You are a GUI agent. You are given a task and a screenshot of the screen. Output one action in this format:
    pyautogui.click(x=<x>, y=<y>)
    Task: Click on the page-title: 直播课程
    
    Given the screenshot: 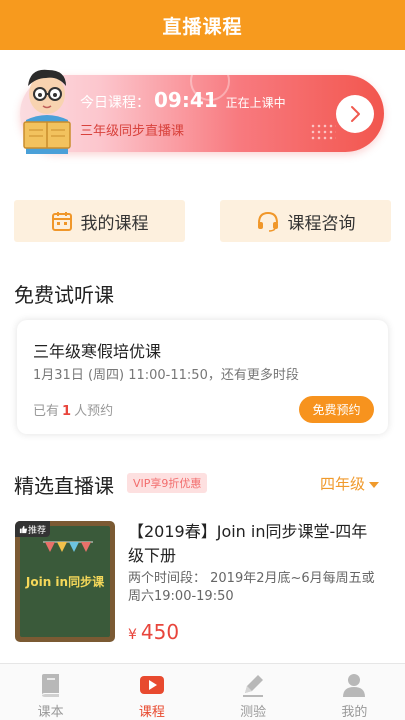 What is the action you would take?
    pyautogui.click(x=202, y=26)
    